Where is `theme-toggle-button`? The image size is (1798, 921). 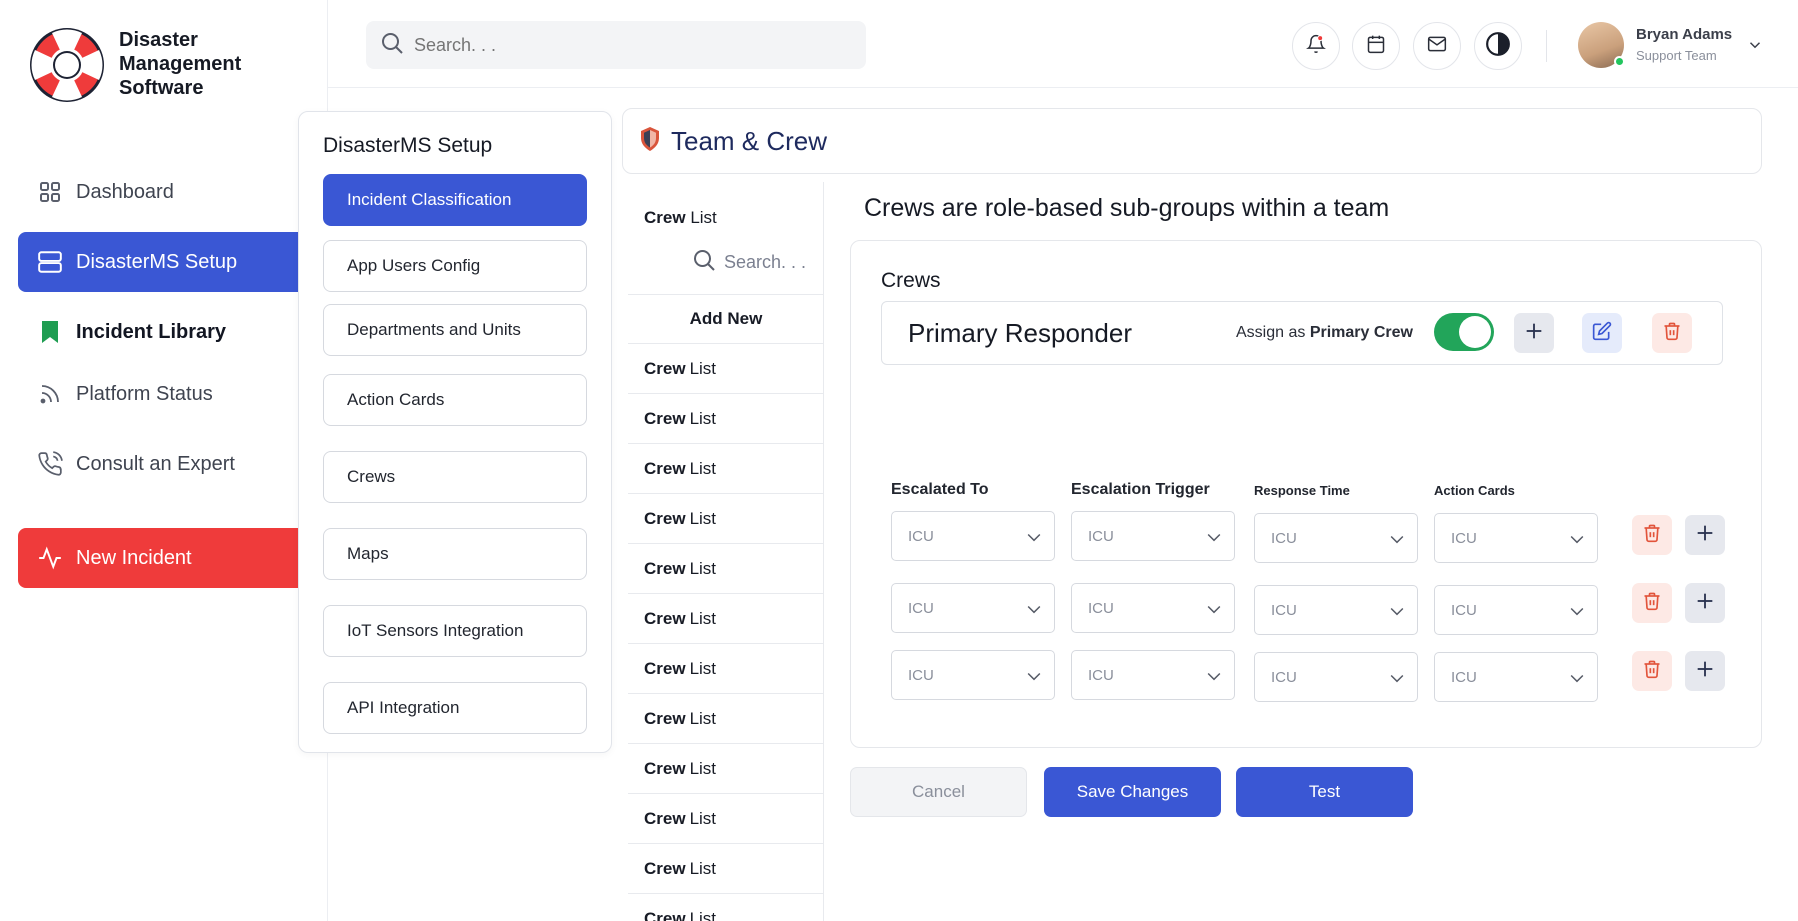 theme-toggle-button is located at coordinates (1498, 46).